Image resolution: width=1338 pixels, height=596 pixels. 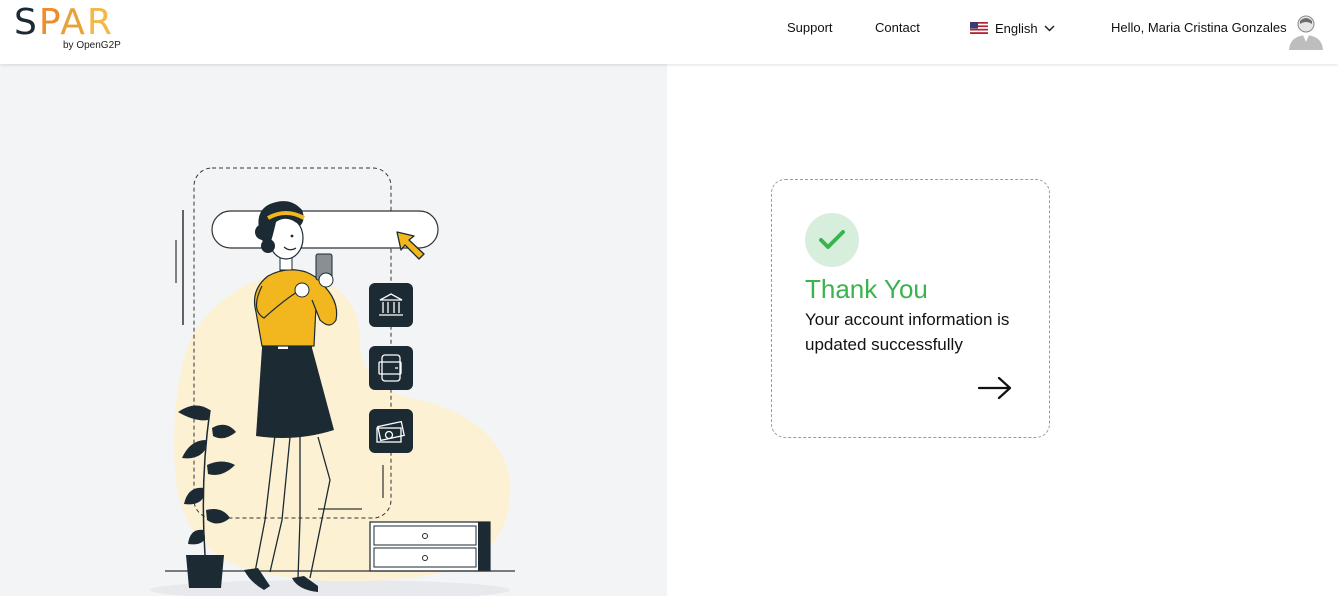 I want to click on logo-wordmark: SPAR, so click(x=64, y=23).